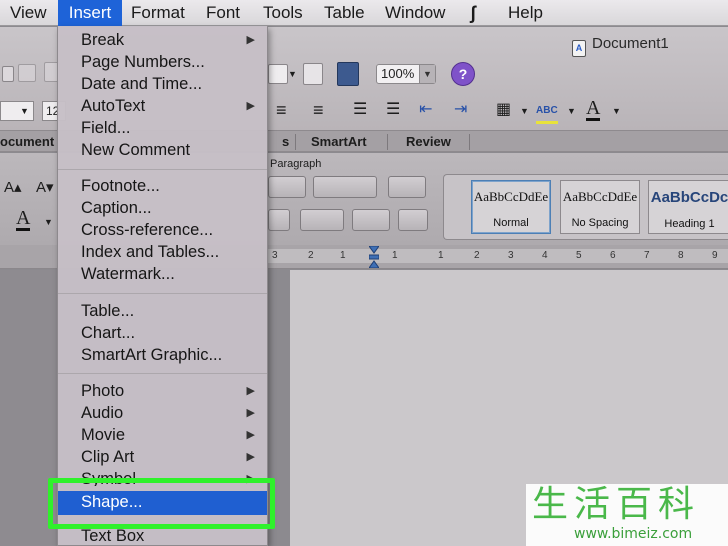 Image resolution: width=728 pixels, height=546 pixels. Describe the element at coordinates (511, 207) in the screenshot. I see `style-normal: AaBbCcDdEe Normal` at that location.